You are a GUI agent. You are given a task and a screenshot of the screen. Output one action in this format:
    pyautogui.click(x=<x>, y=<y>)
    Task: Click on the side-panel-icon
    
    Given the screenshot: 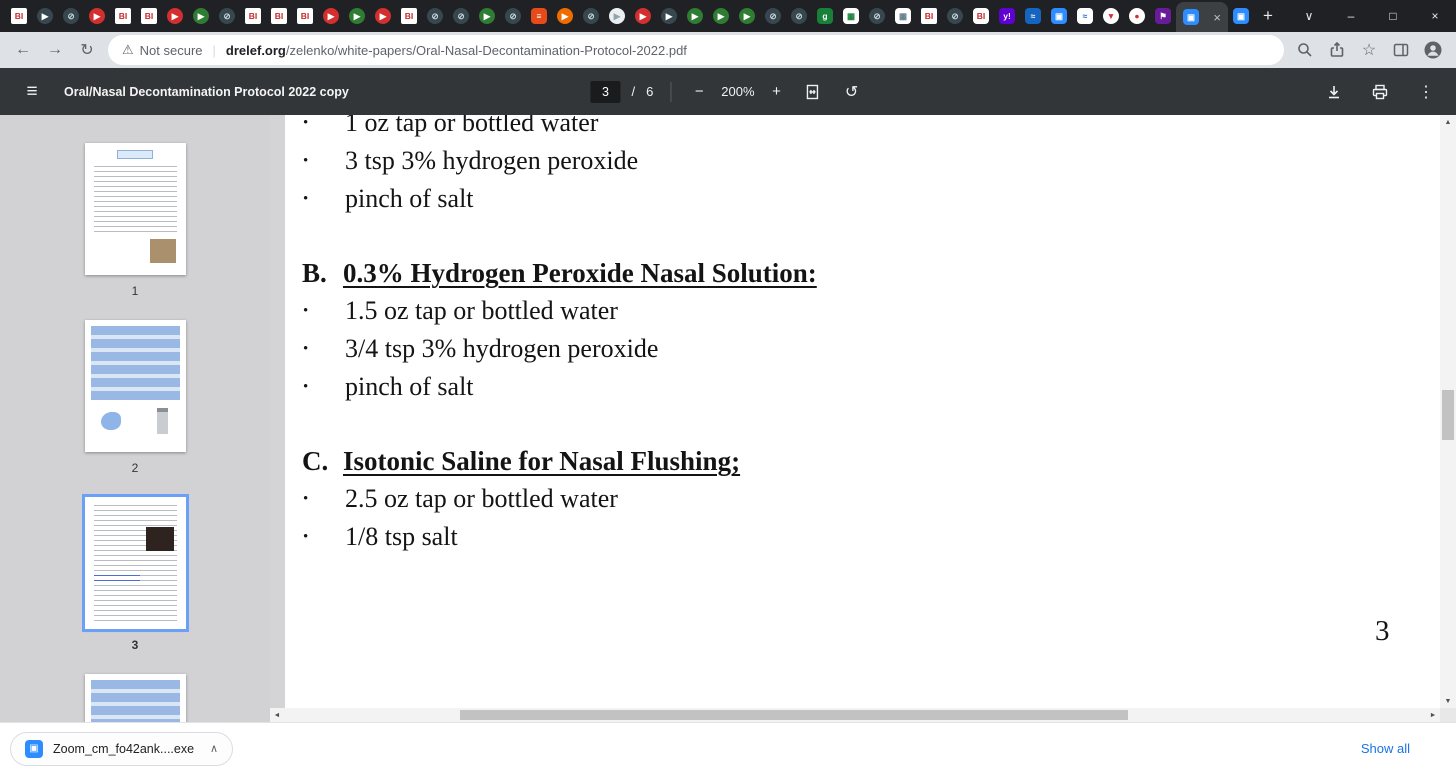 What is the action you would take?
    pyautogui.click(x=1401, y=50)
    